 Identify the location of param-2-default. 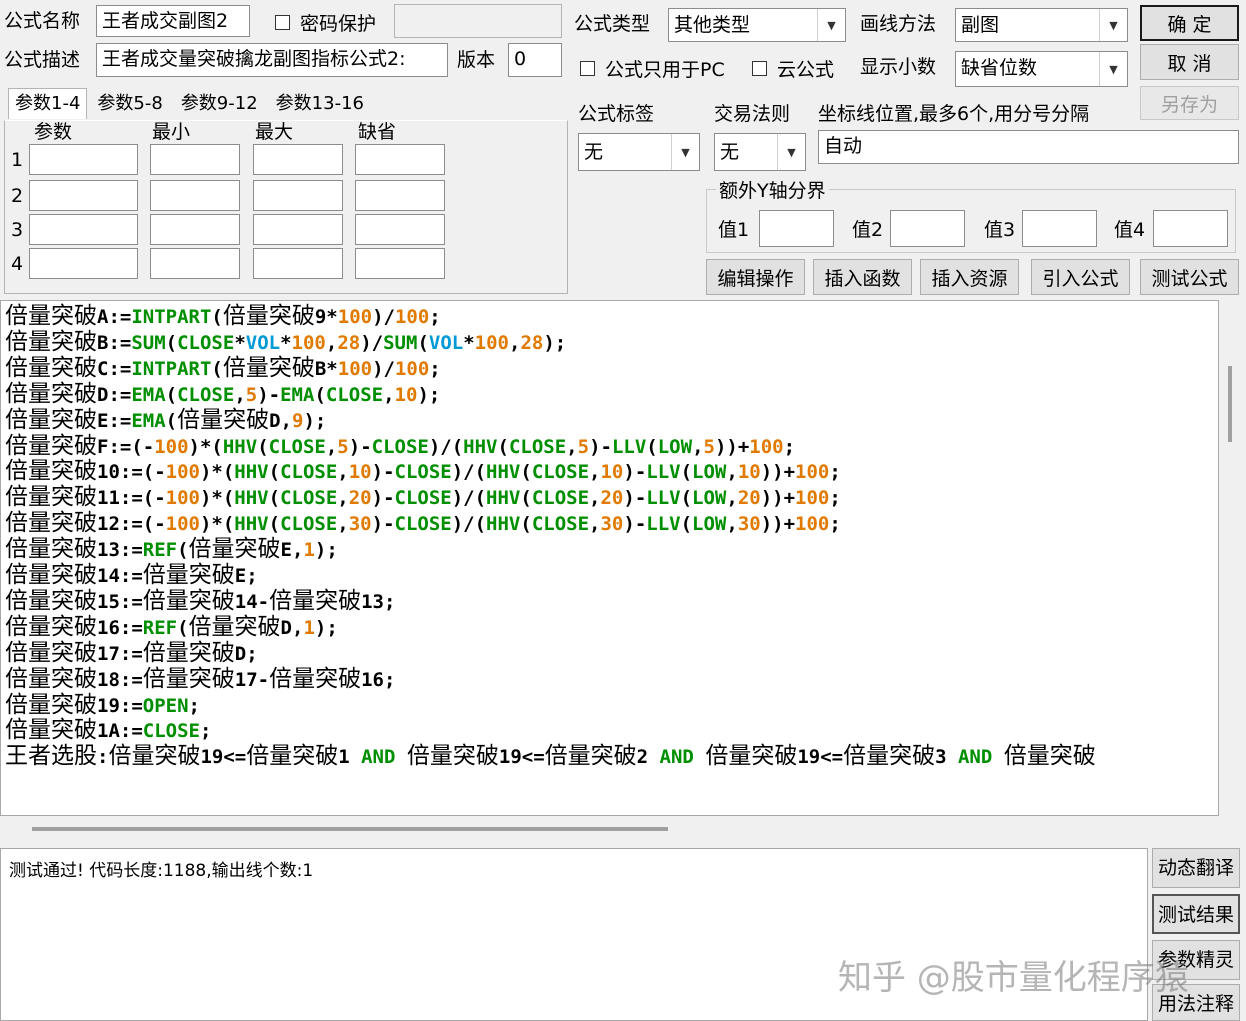
(400, 195).